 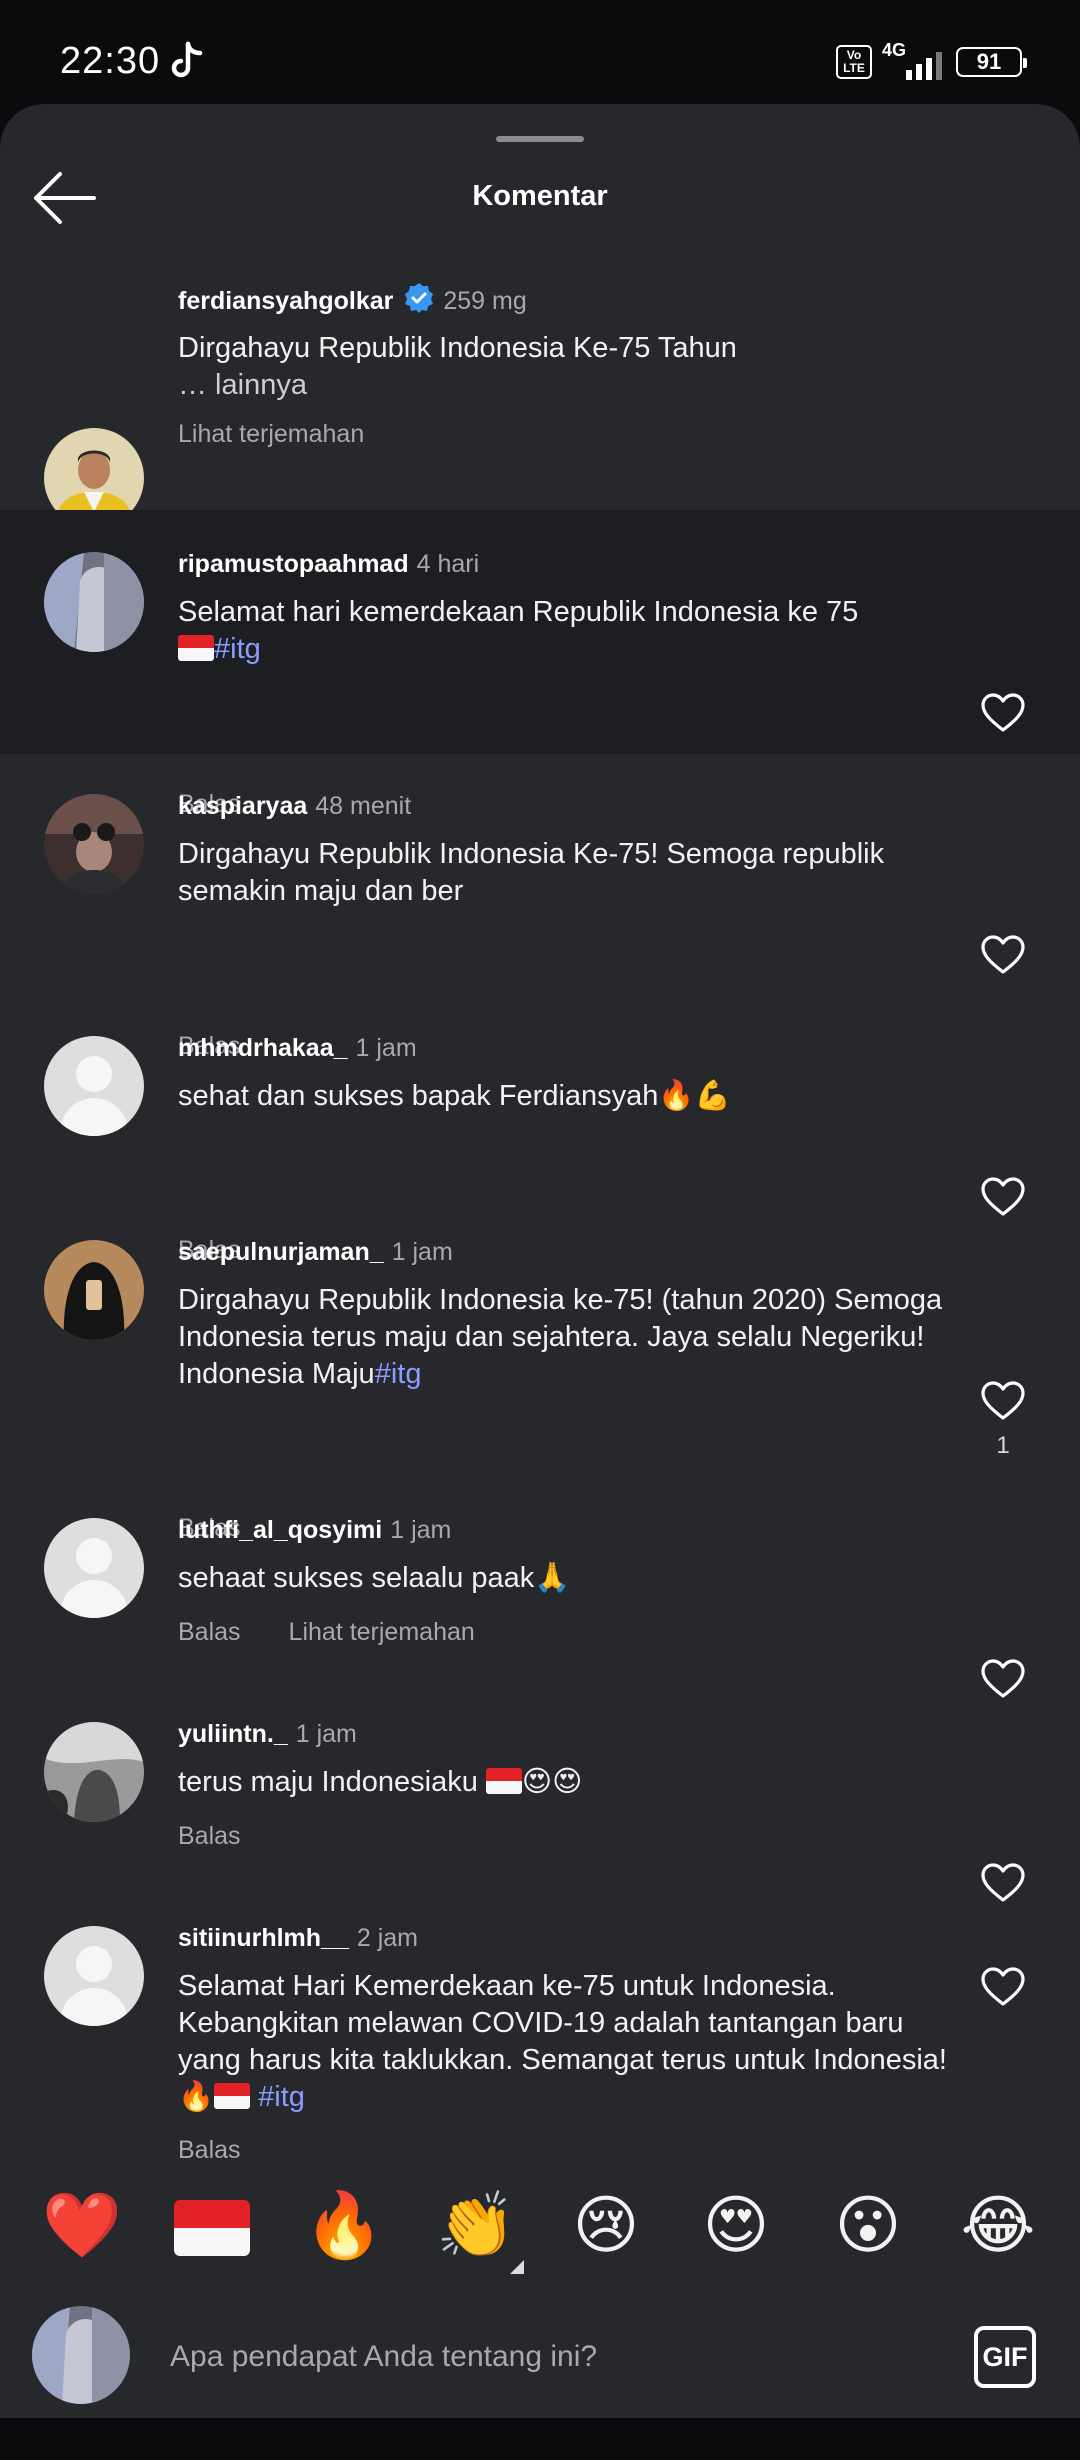 I want to click on comment-meta: saepulnurjaman_ 1 jam, so click(x=315, y=1252).